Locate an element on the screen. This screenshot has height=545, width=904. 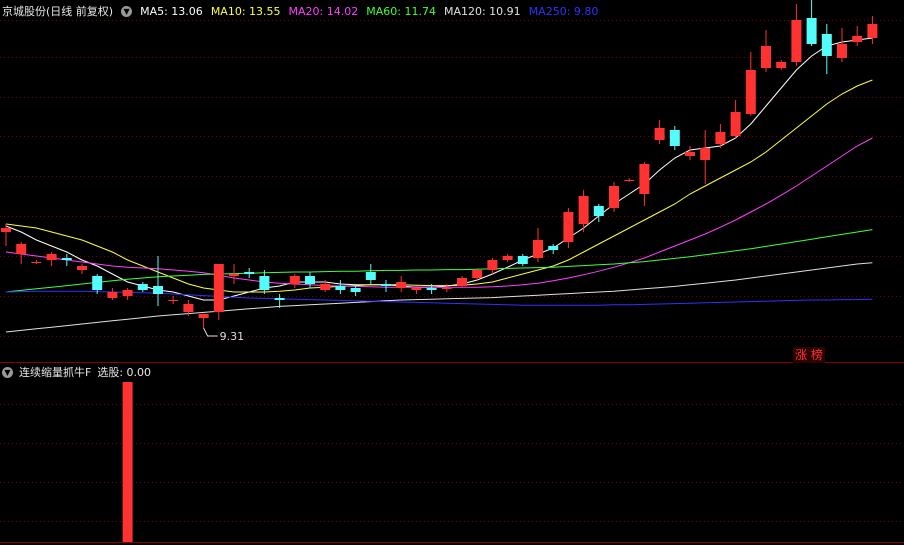
indicator-header: ▼ 连续缩量抓牛F 选股: 0.00 is located at coordinates (79, 372).